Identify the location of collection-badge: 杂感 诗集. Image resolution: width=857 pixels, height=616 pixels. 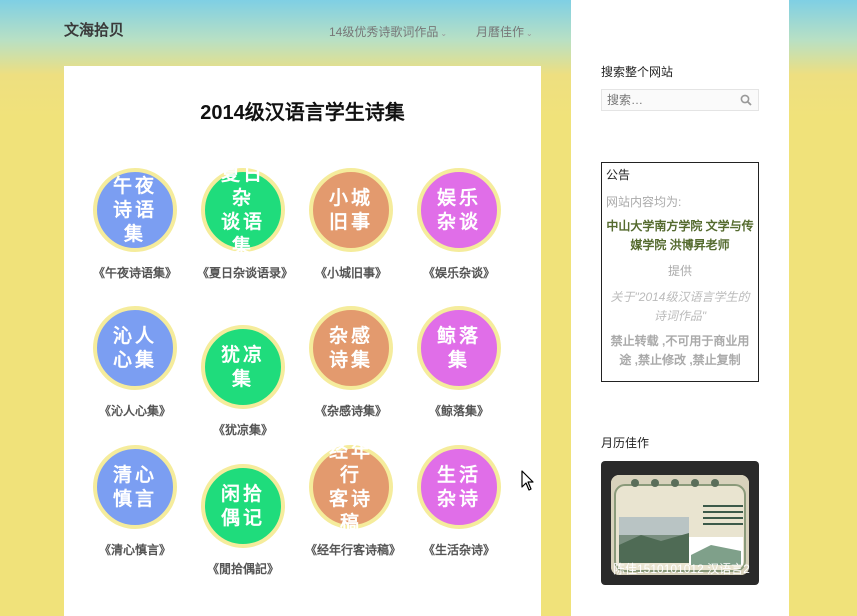
(351, 348).